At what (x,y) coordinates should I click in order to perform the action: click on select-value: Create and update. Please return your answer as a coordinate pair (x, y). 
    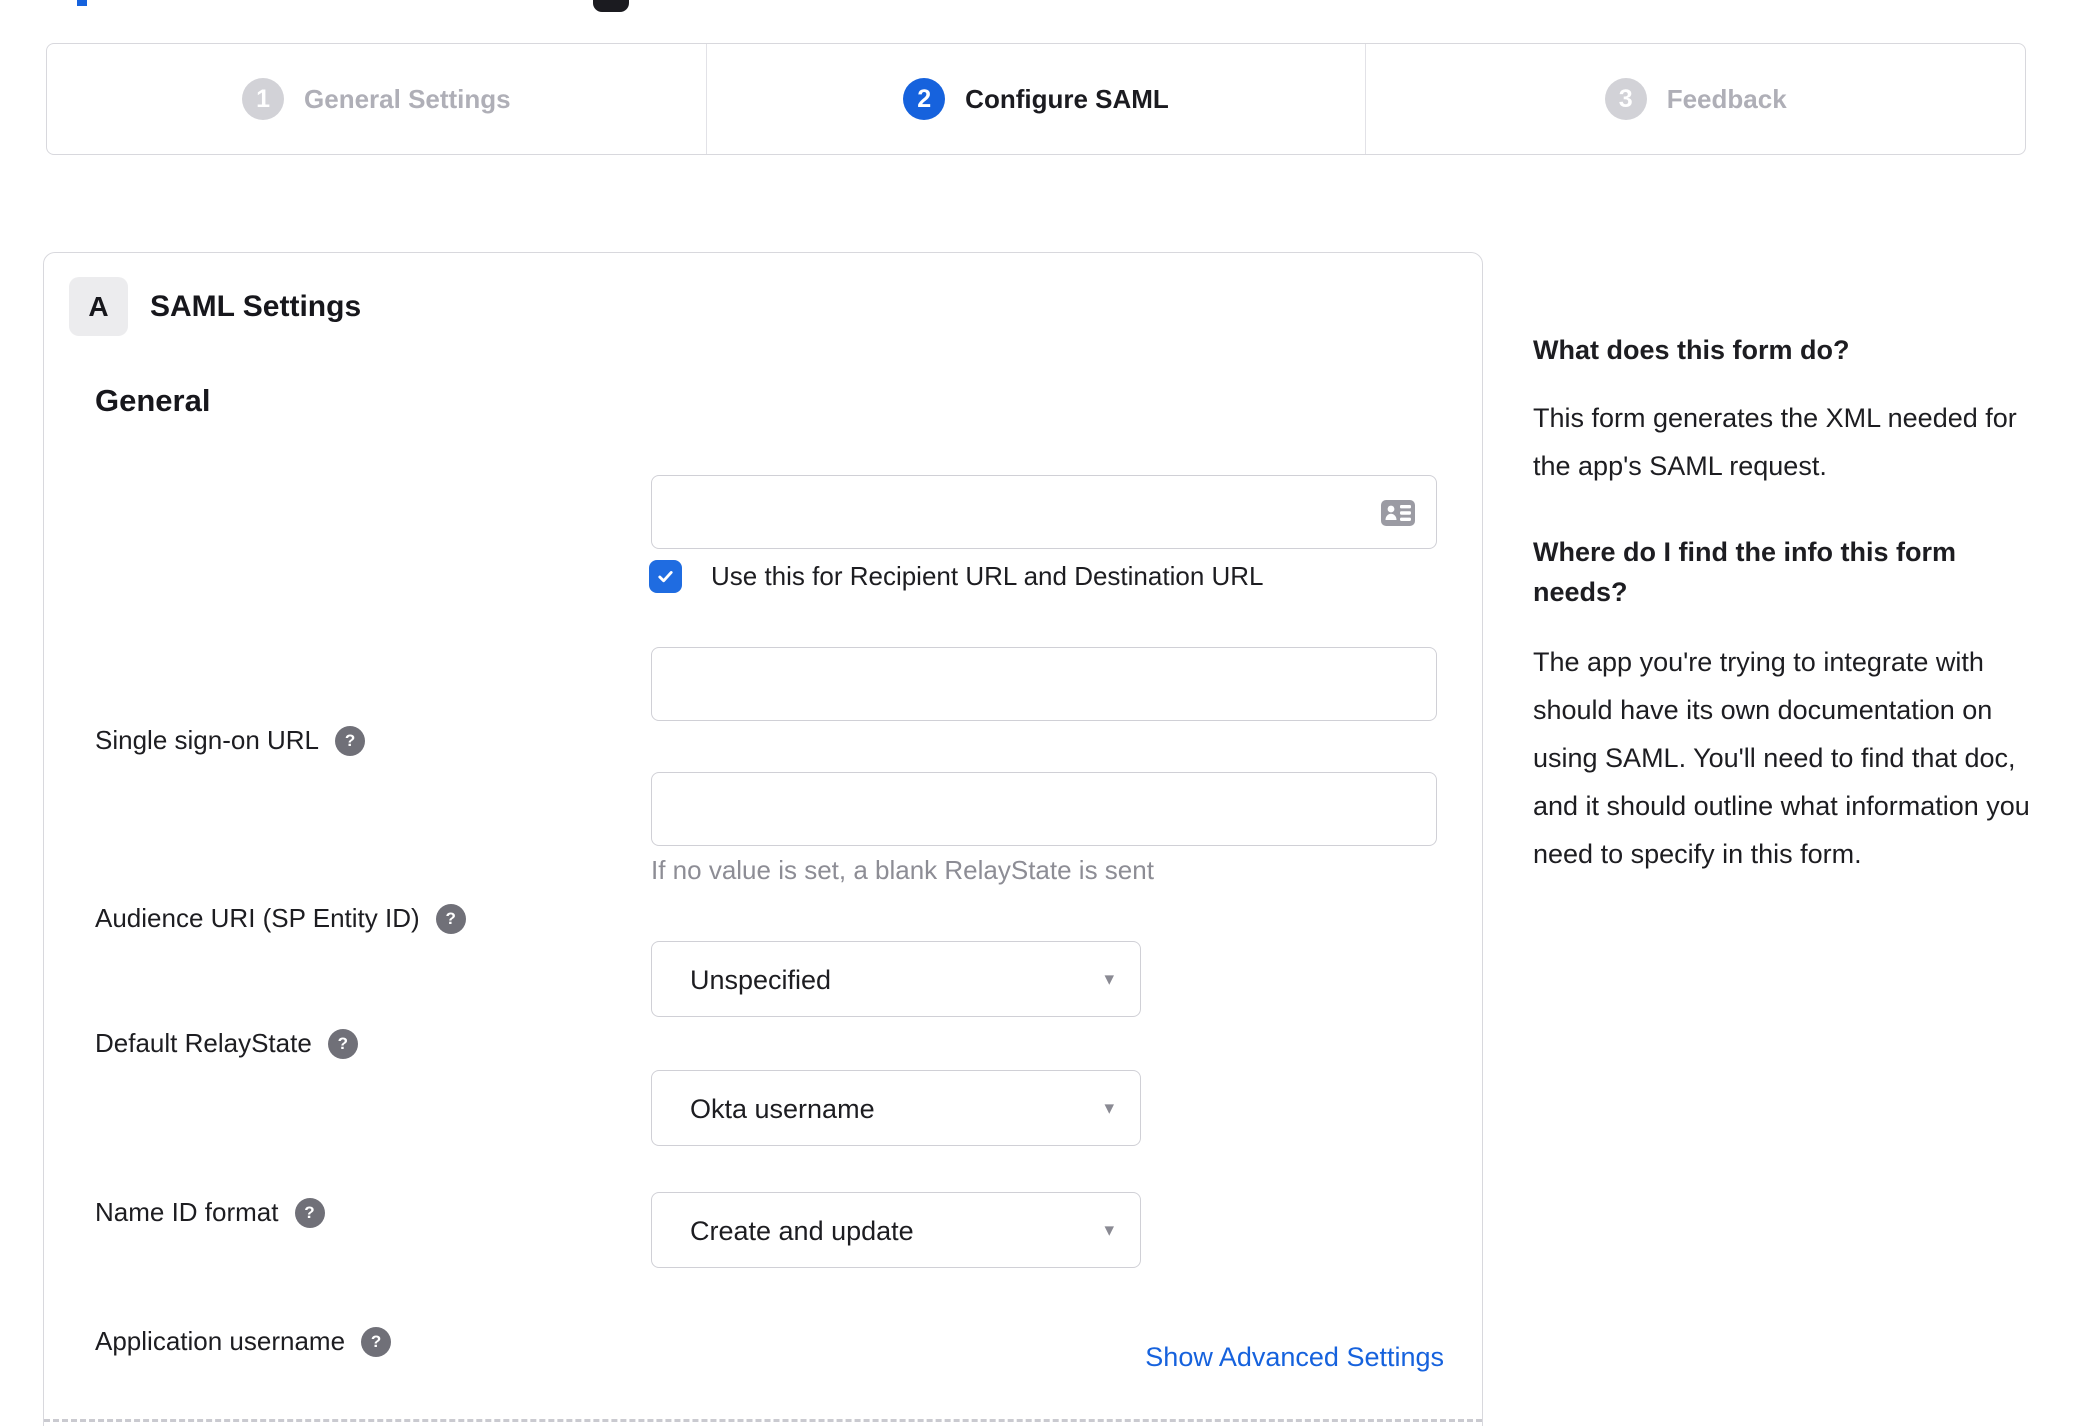
    Looking at the image, I should click on (802, 1231).